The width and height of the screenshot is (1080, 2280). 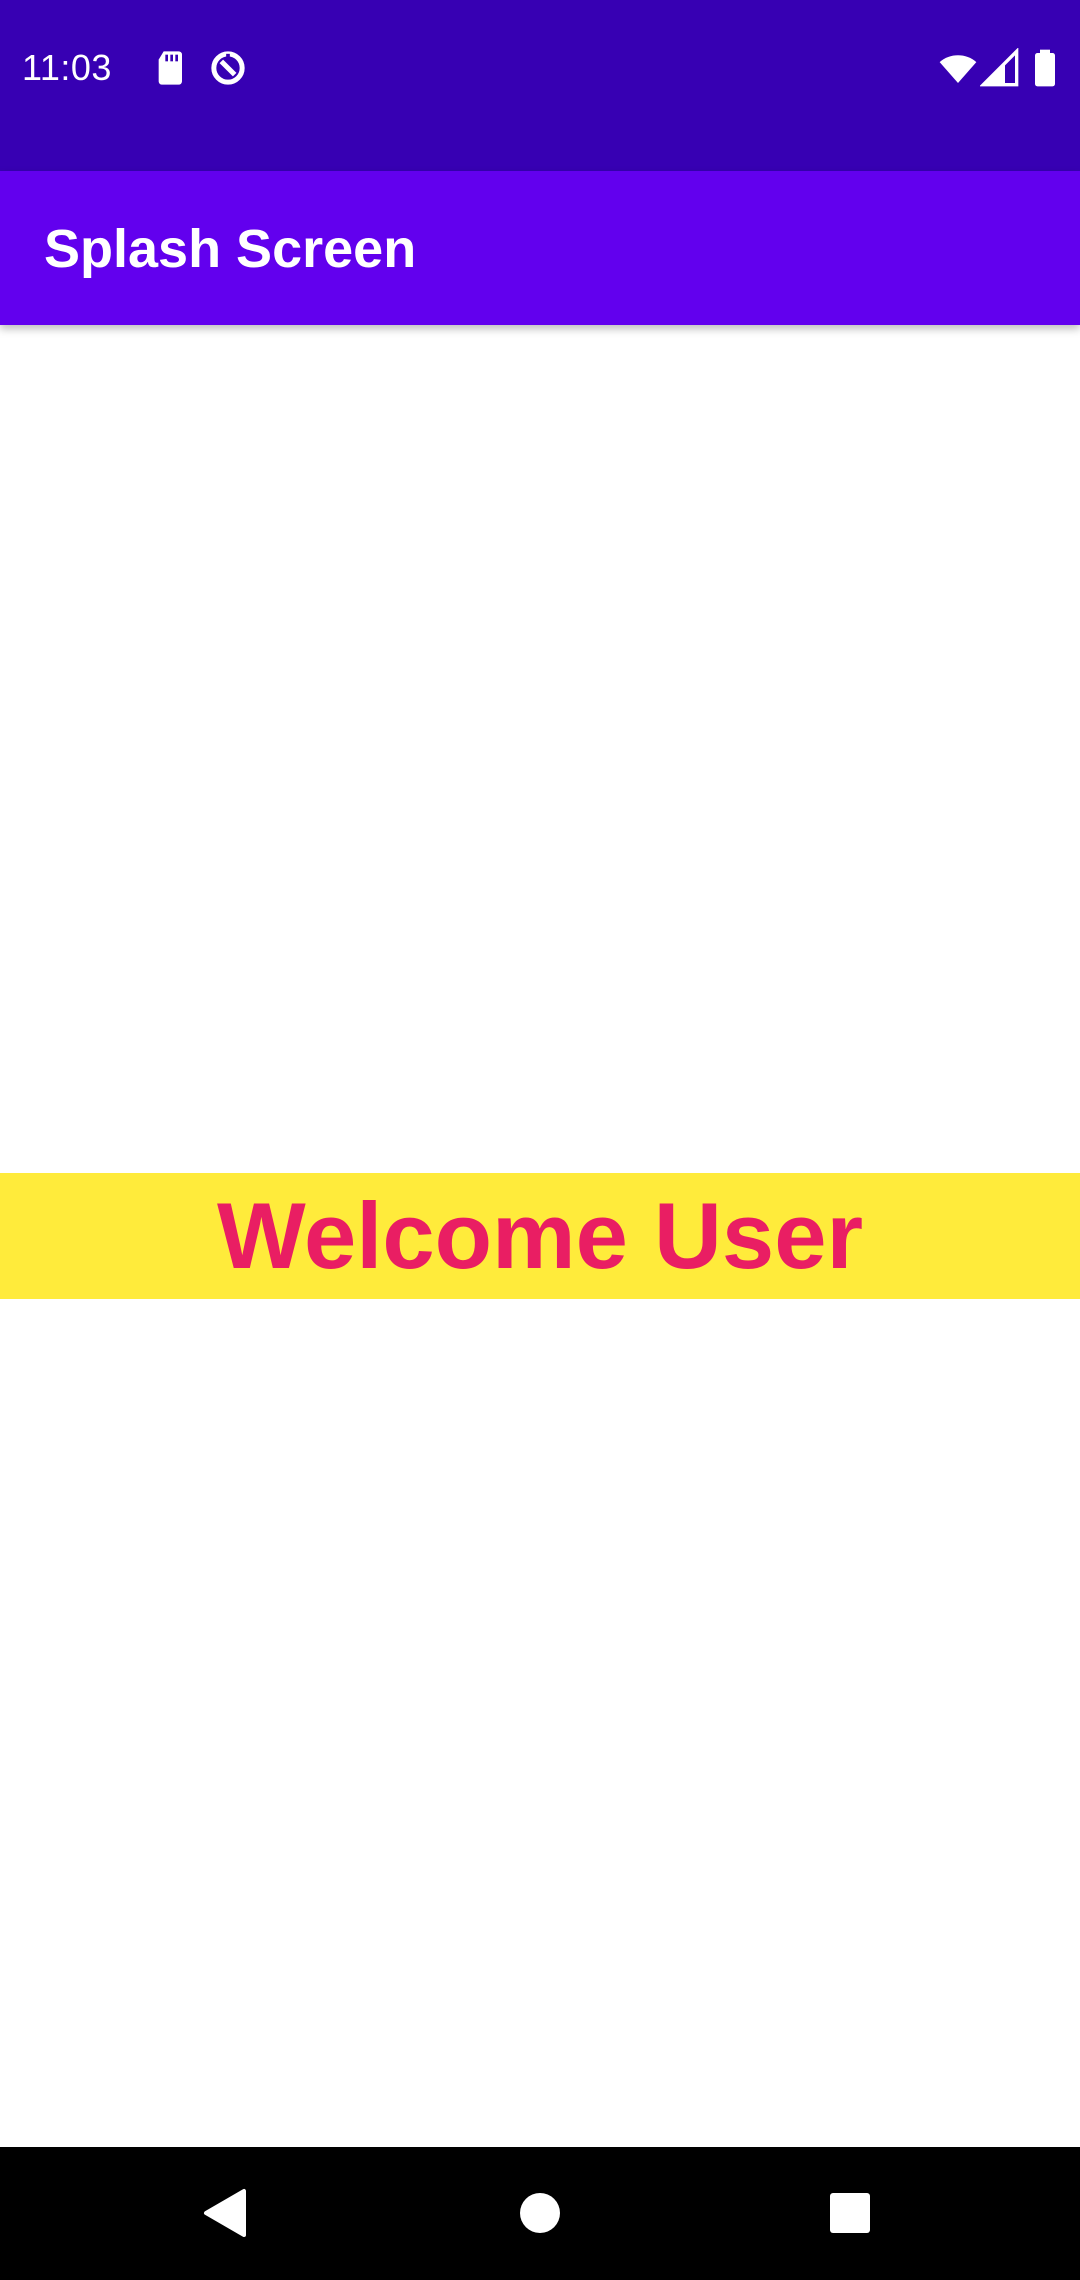 What do you see at coordinates (170, 68) in the screenshot?
I see `sd-card-icon` at bounding box center [170, 68].